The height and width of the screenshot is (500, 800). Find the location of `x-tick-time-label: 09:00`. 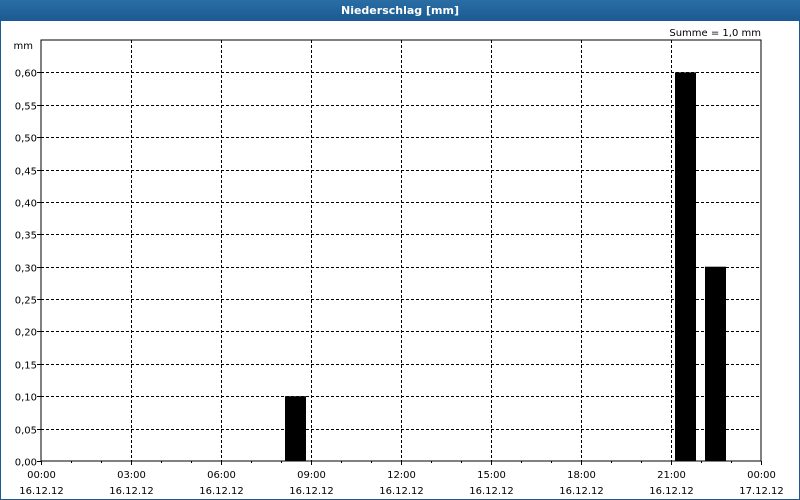

x-tick-time-label: 09:00 is located at coordinates (311, 475).